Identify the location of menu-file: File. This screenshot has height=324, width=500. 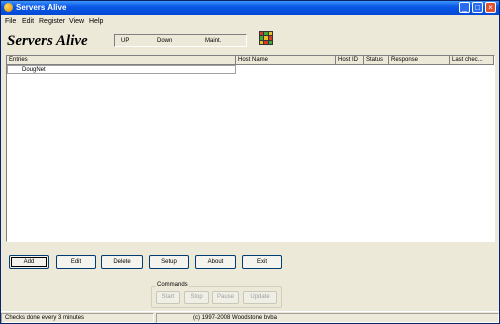
(10, 21).